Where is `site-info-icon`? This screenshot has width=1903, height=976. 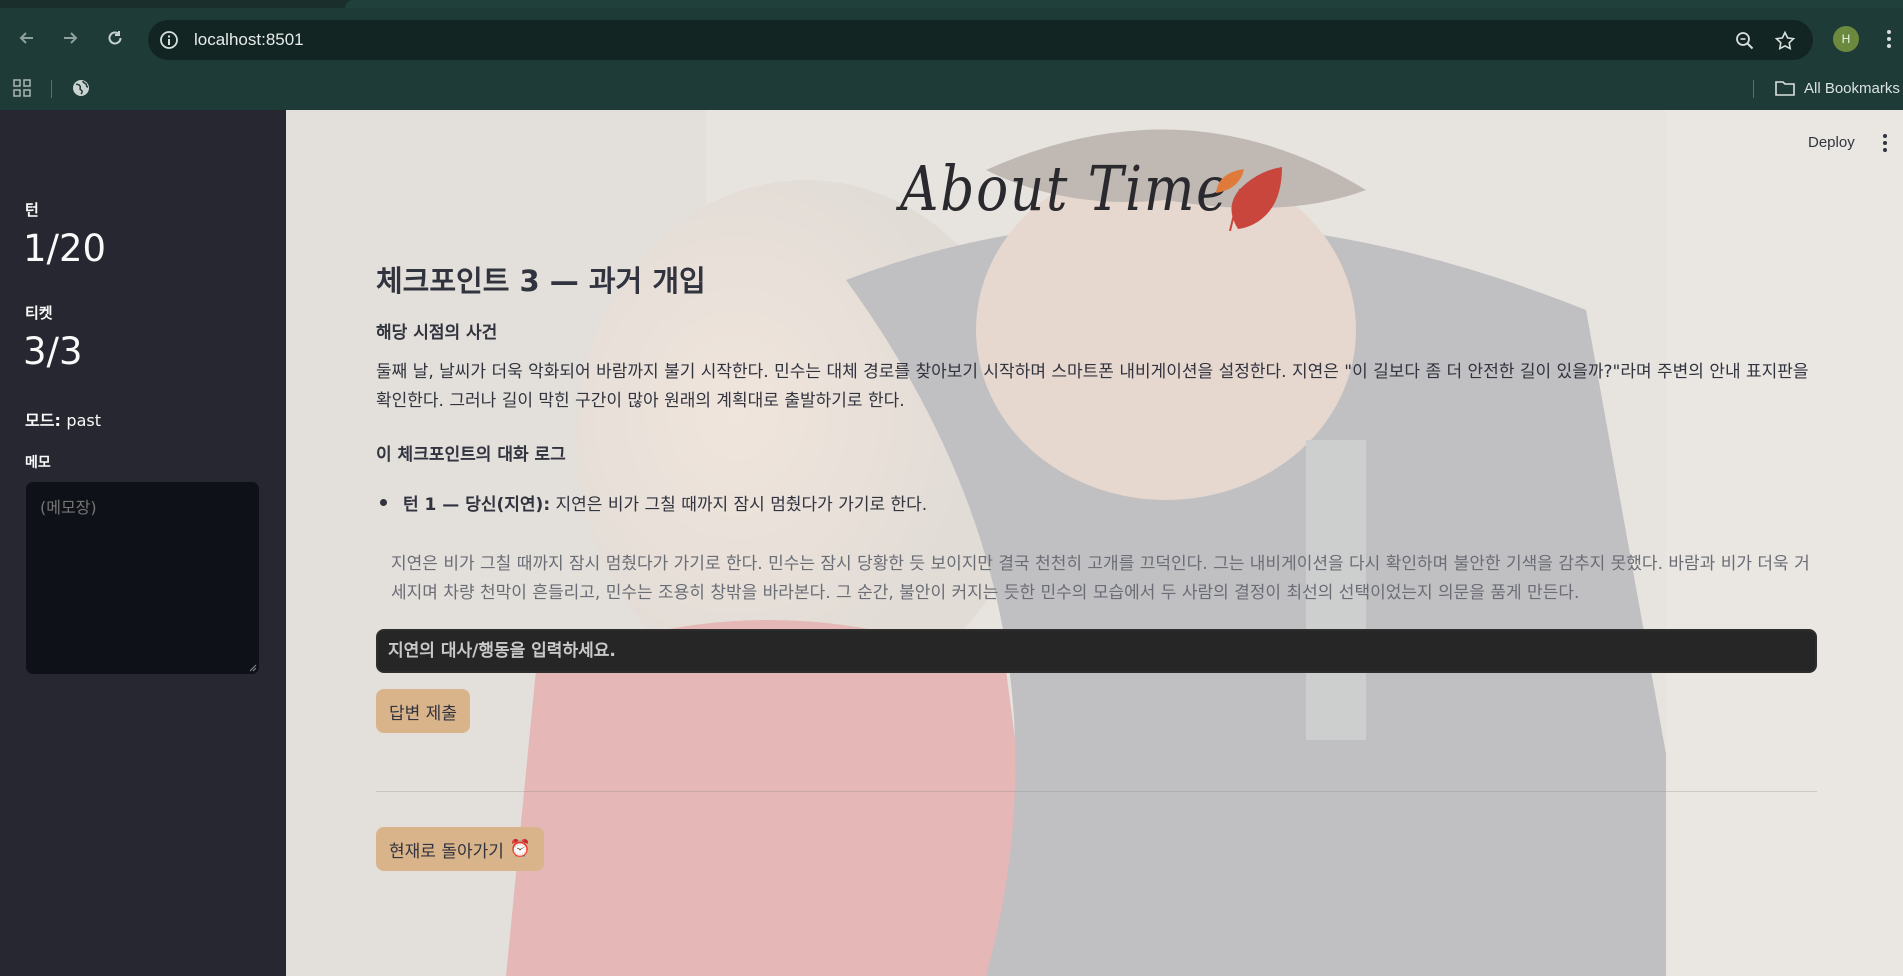
site-info-icon is located at coordinates (169, 40).